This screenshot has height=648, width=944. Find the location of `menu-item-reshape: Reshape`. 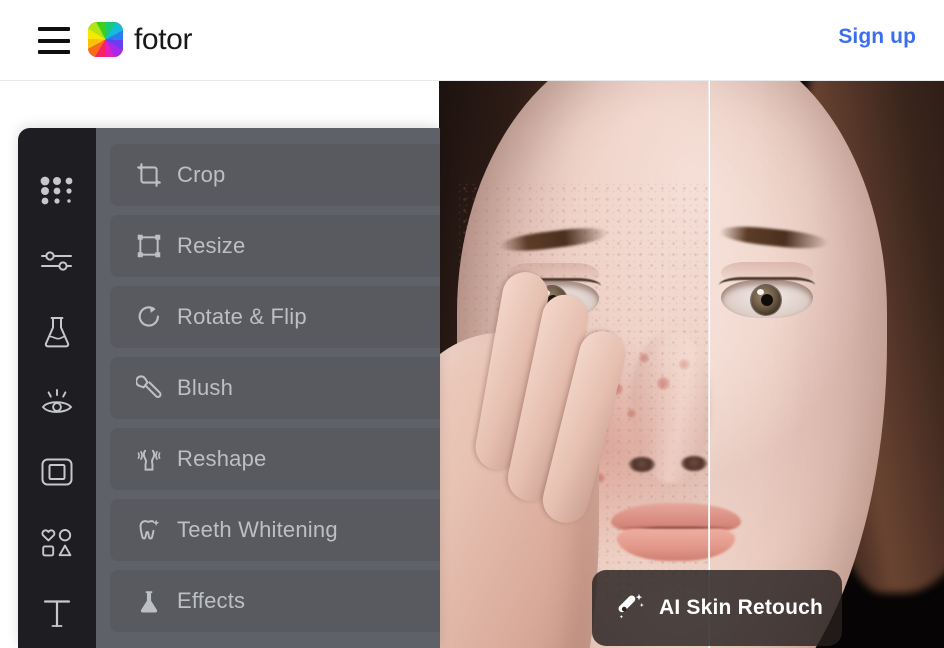

menu-item-reshape: Reshape is located at coordinates (275, 459).